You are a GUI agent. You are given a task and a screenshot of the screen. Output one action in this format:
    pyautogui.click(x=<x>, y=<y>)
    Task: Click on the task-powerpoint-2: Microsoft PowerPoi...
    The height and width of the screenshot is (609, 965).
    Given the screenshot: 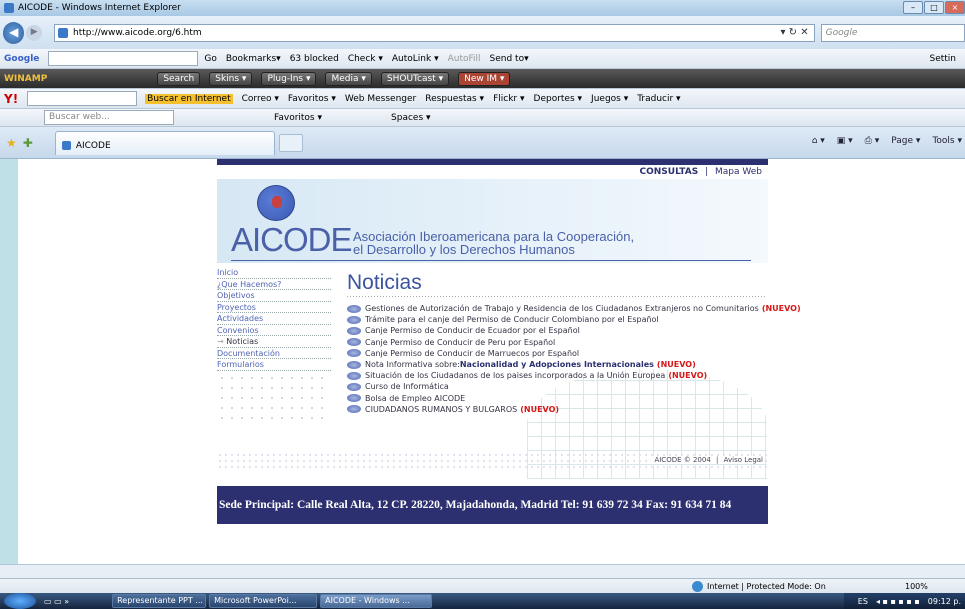 What is the action you would take?
    pyautogui.click(x=263, y=601)
    